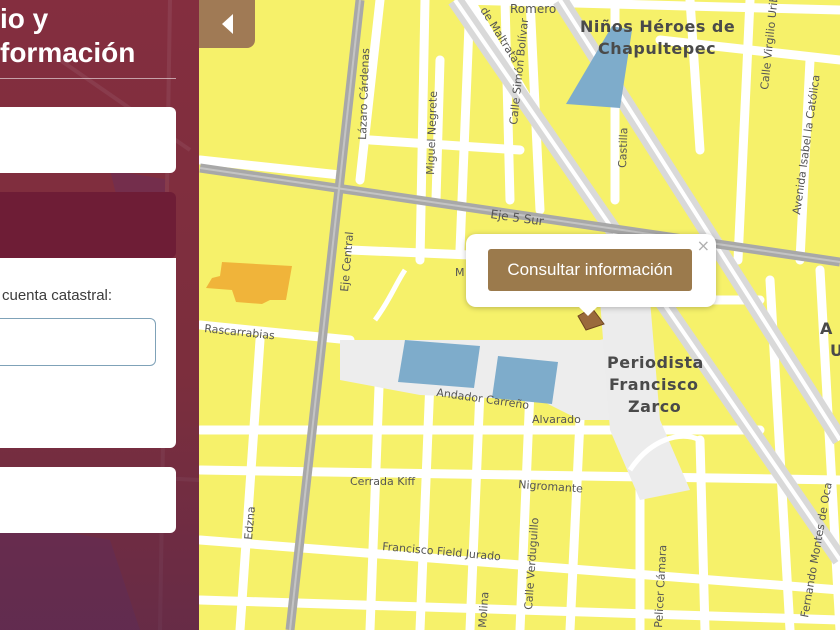 This screenshot has height=630, width=840. I want to click on sidebar-title: io y formación, so click(88, 36).